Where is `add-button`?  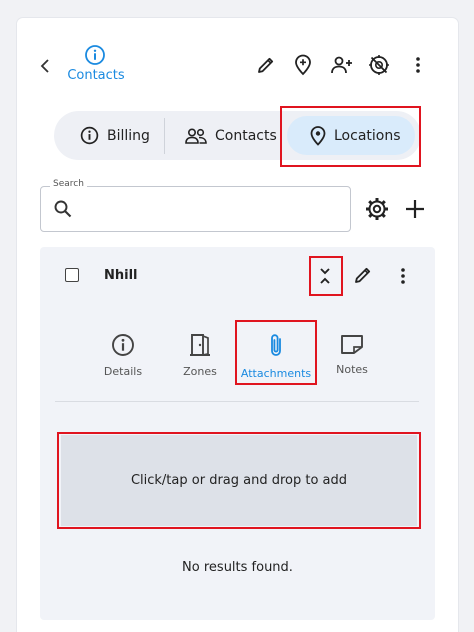 add-button is located at coordinates (415, 209).